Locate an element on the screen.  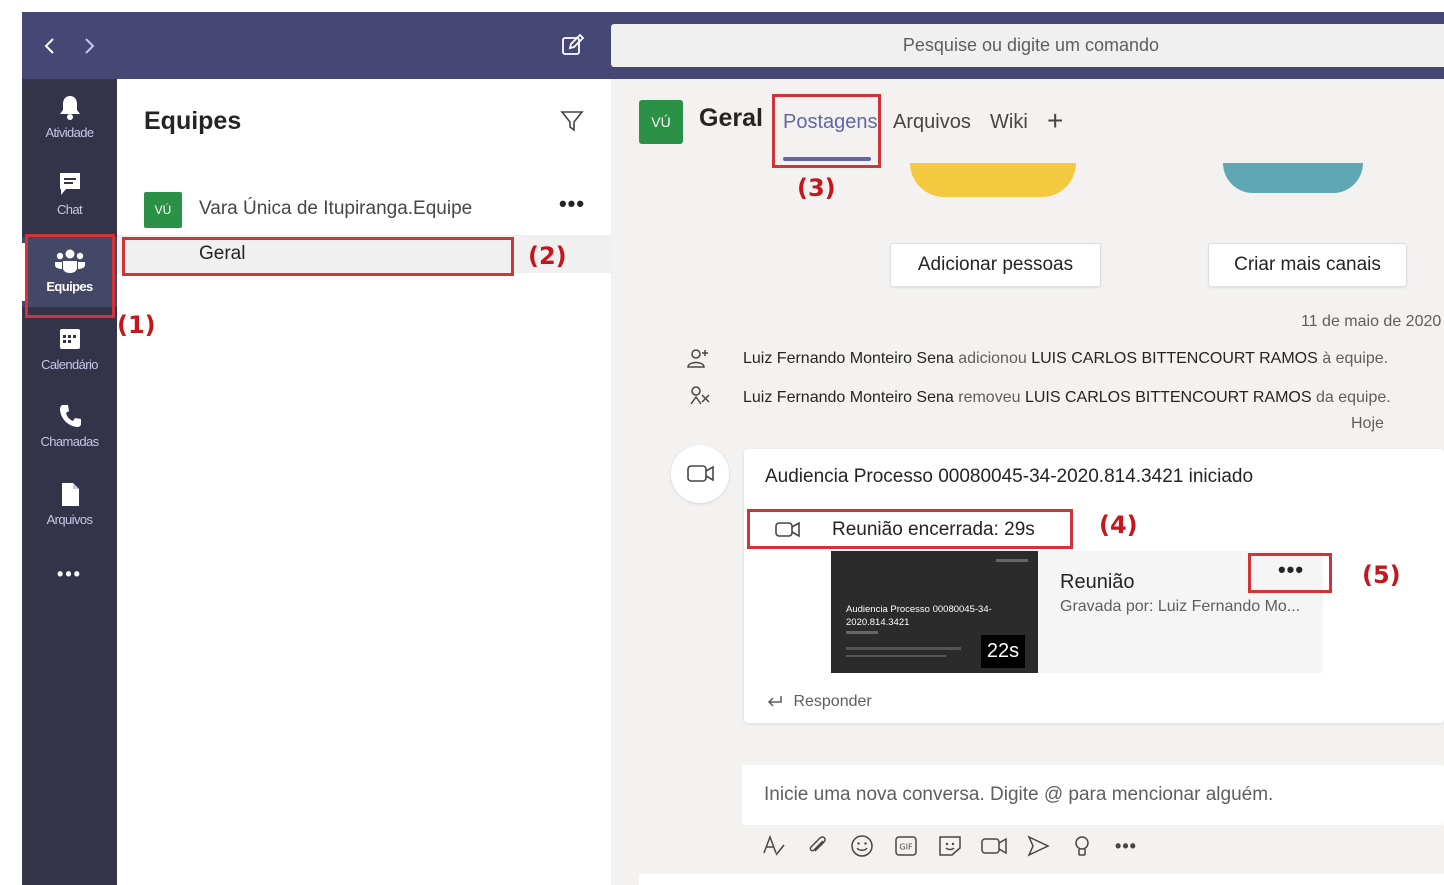
annotation-label-5: (5) is located at coordinates (1381, 575).